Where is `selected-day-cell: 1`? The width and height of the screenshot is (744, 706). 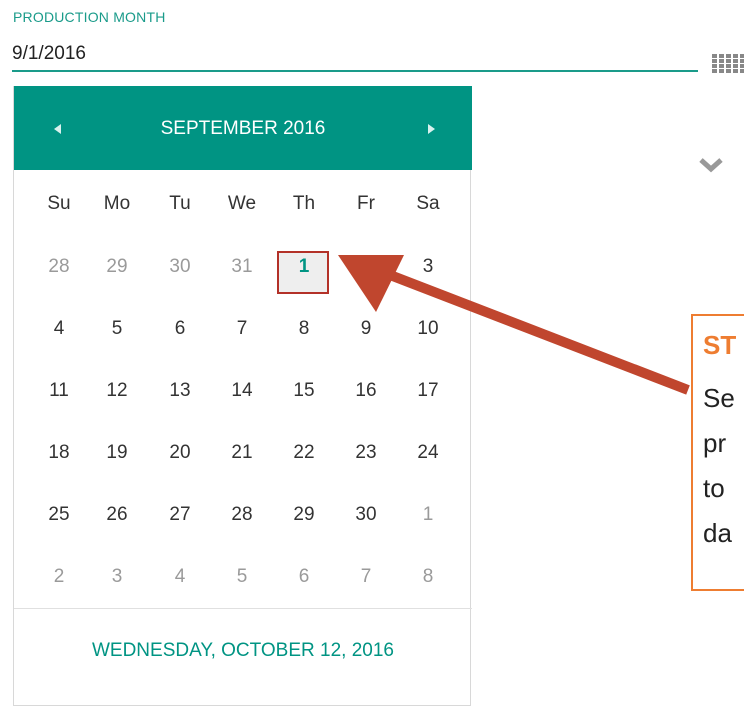
selected-day-cell: 1 is located at coordinates (304, 267).